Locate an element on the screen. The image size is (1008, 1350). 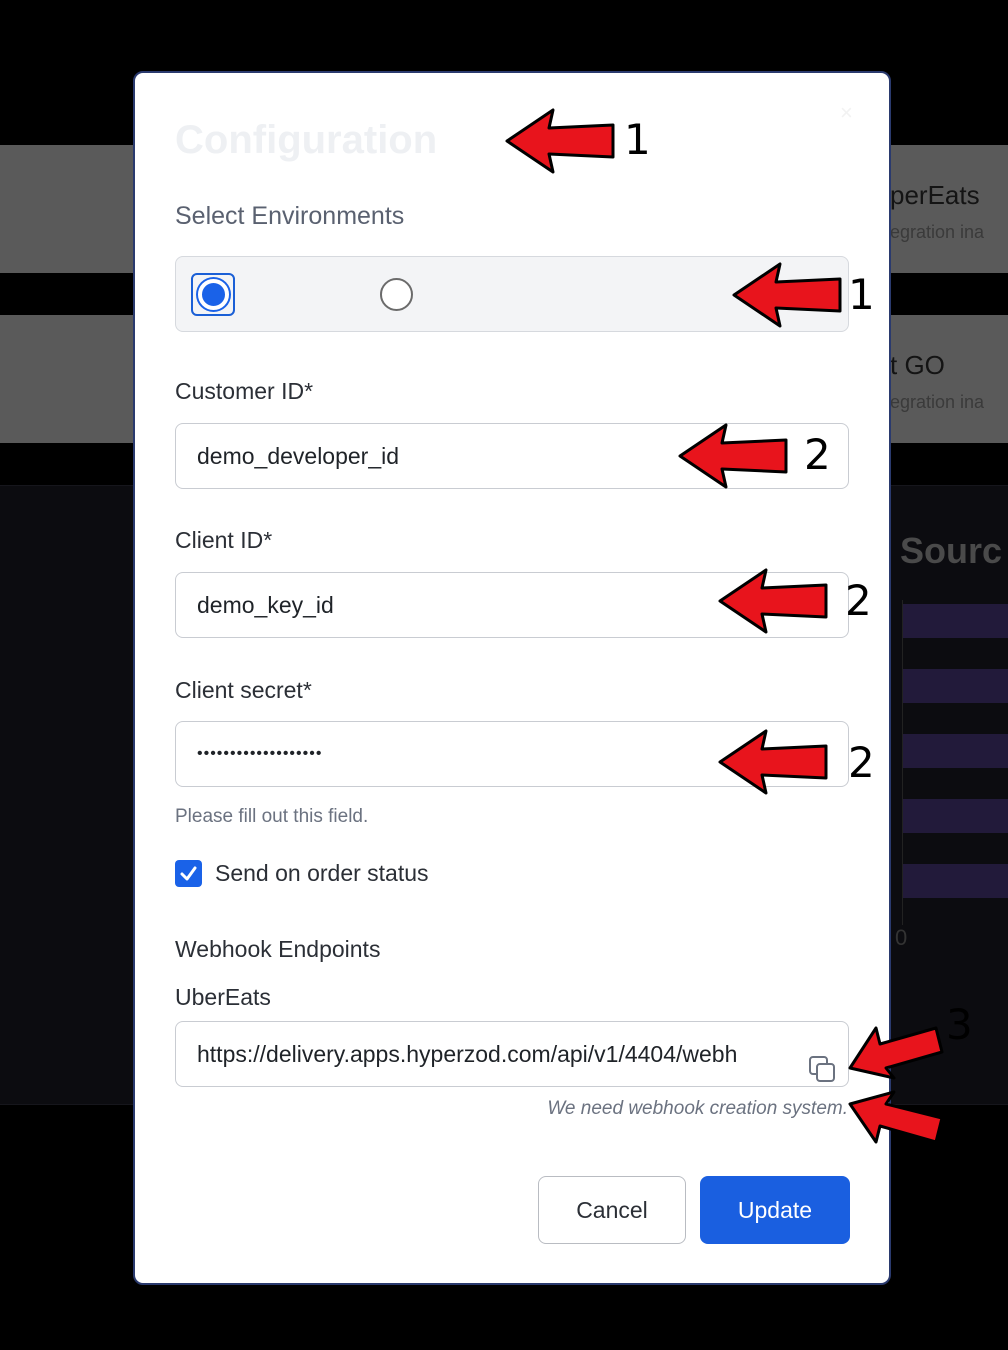
update-button: Update is located at coordinates (775, 1210).